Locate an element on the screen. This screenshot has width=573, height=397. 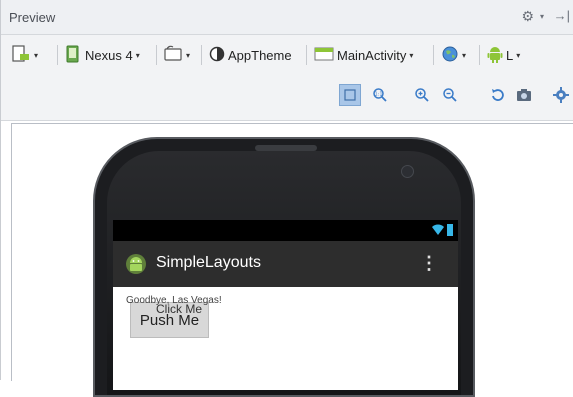
refresh-icon is located at coordinates (498, 95).